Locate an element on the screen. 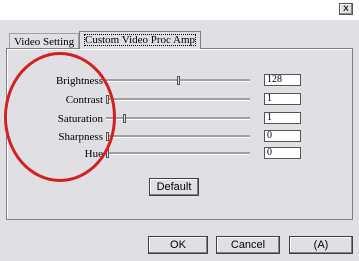 This screenshot has height=261, width=359. brightness-label: Brightness is located at coordinates (74, 81).